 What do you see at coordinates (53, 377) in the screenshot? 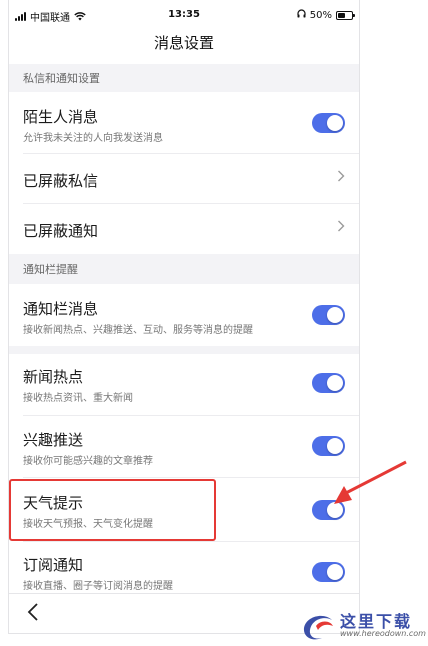
I see `row-title: 新闻热点` at bounding box center [53, 377].